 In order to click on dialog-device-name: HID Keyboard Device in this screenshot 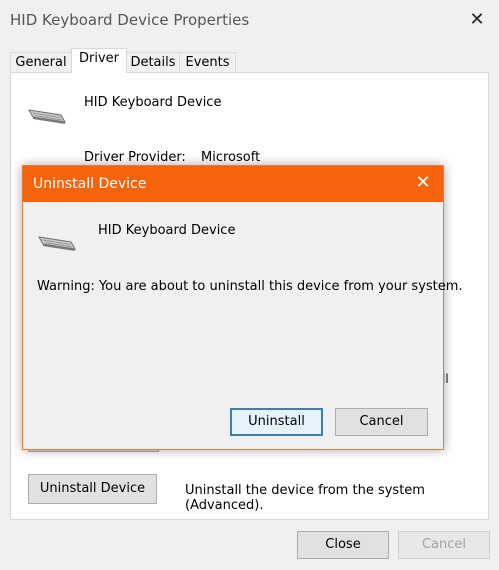, I will do `click(167, 230)`.